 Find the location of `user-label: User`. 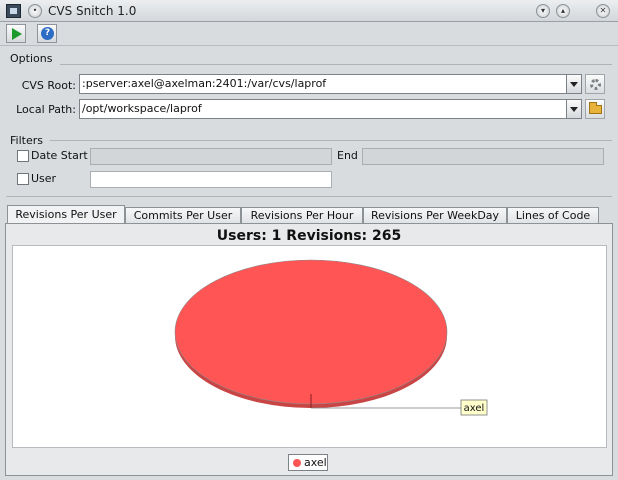

user-label: User is located at coordinates (44, 178).